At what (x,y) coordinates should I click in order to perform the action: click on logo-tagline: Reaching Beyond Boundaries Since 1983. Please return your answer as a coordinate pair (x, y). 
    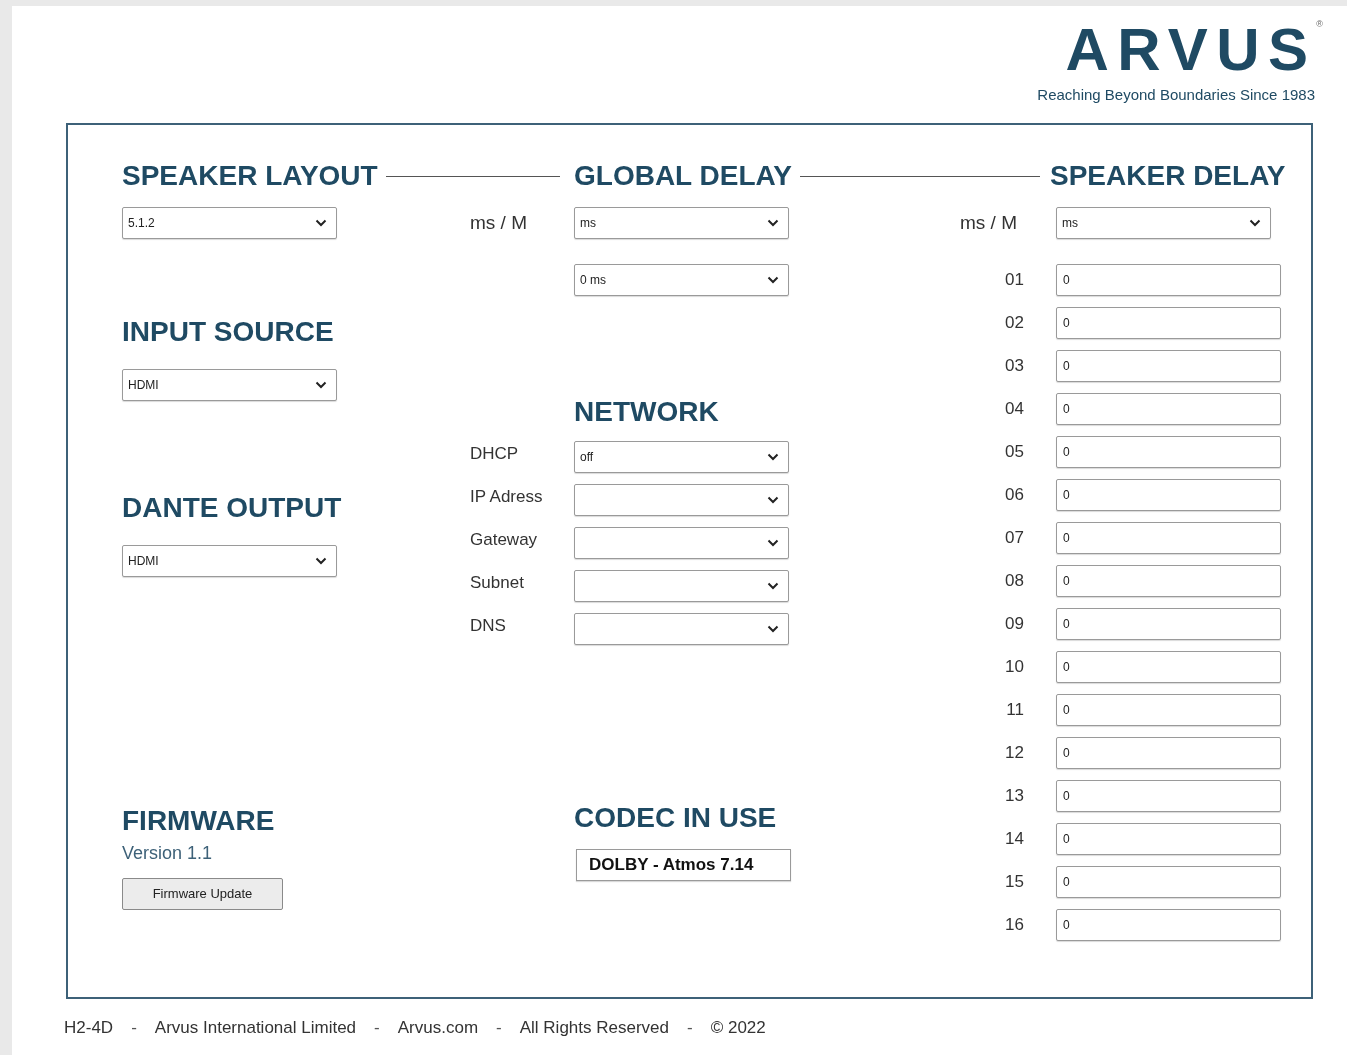
    Looking at the image, I should click on (1176, 95).